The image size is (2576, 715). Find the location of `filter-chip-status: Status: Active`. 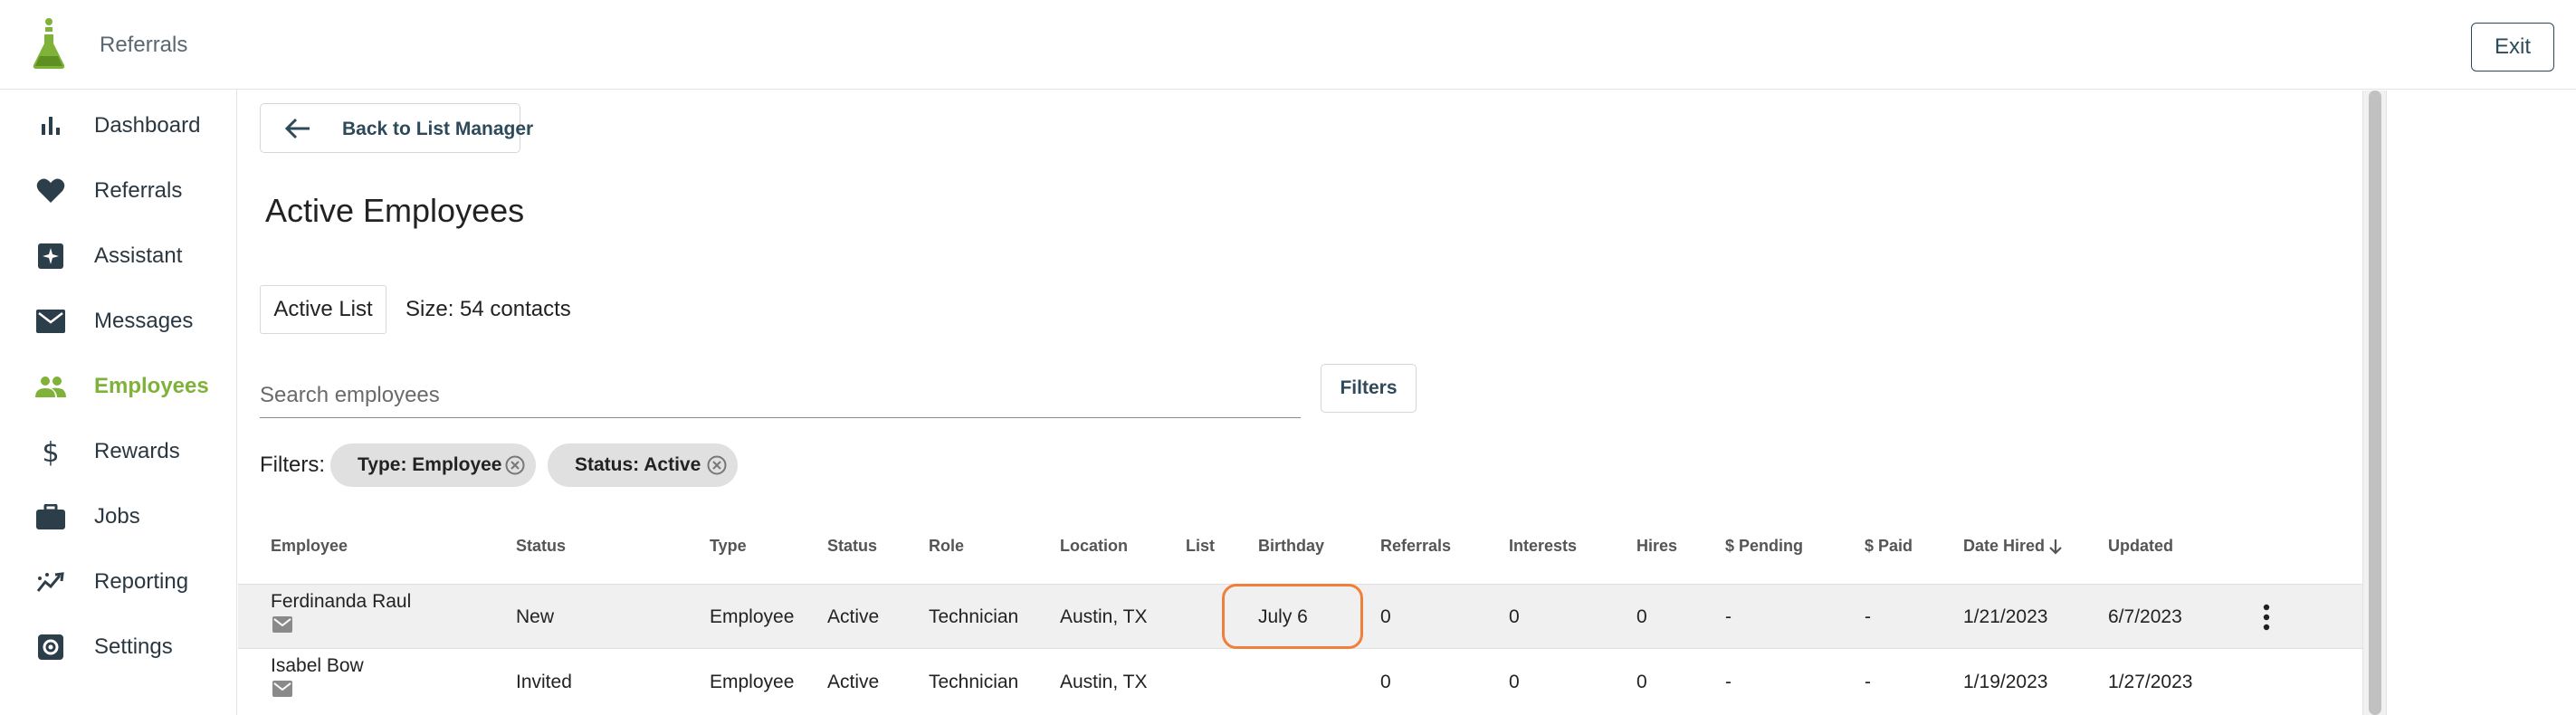

filter-chip-status: Status: Active is located at coordinates (643, 465).